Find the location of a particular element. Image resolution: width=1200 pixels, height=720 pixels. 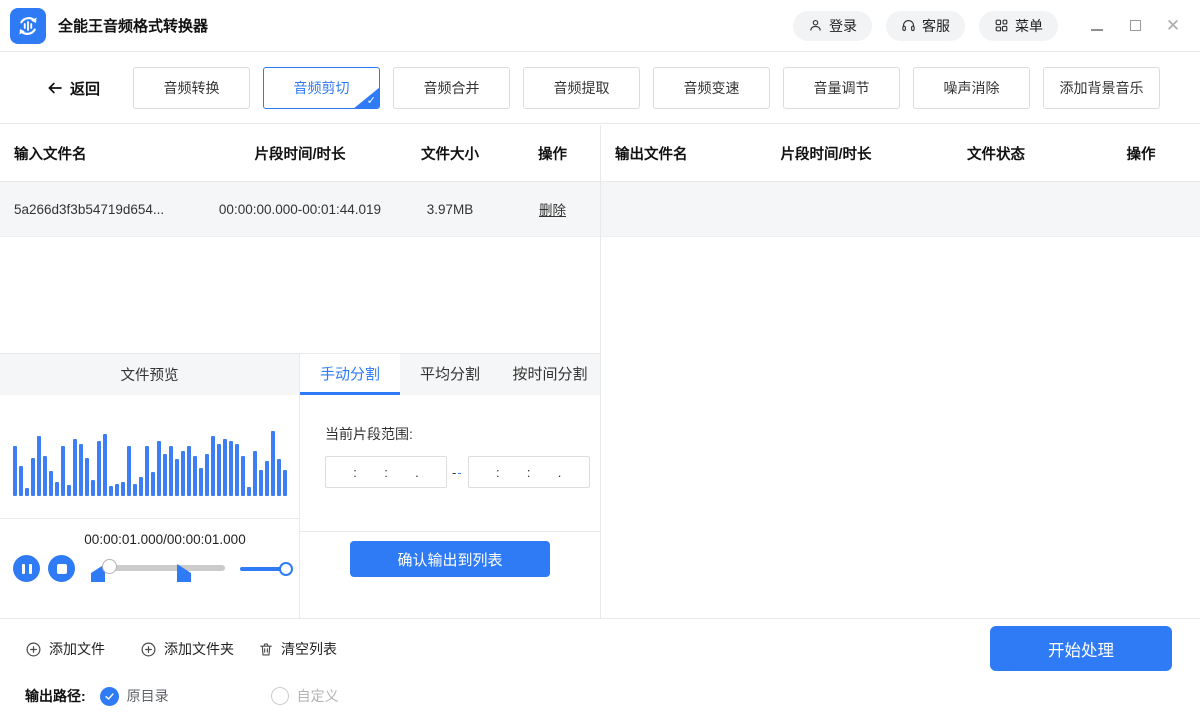

output-path-row: 输出路径: 原目录 自定义 is located at coordinates (182, 696).